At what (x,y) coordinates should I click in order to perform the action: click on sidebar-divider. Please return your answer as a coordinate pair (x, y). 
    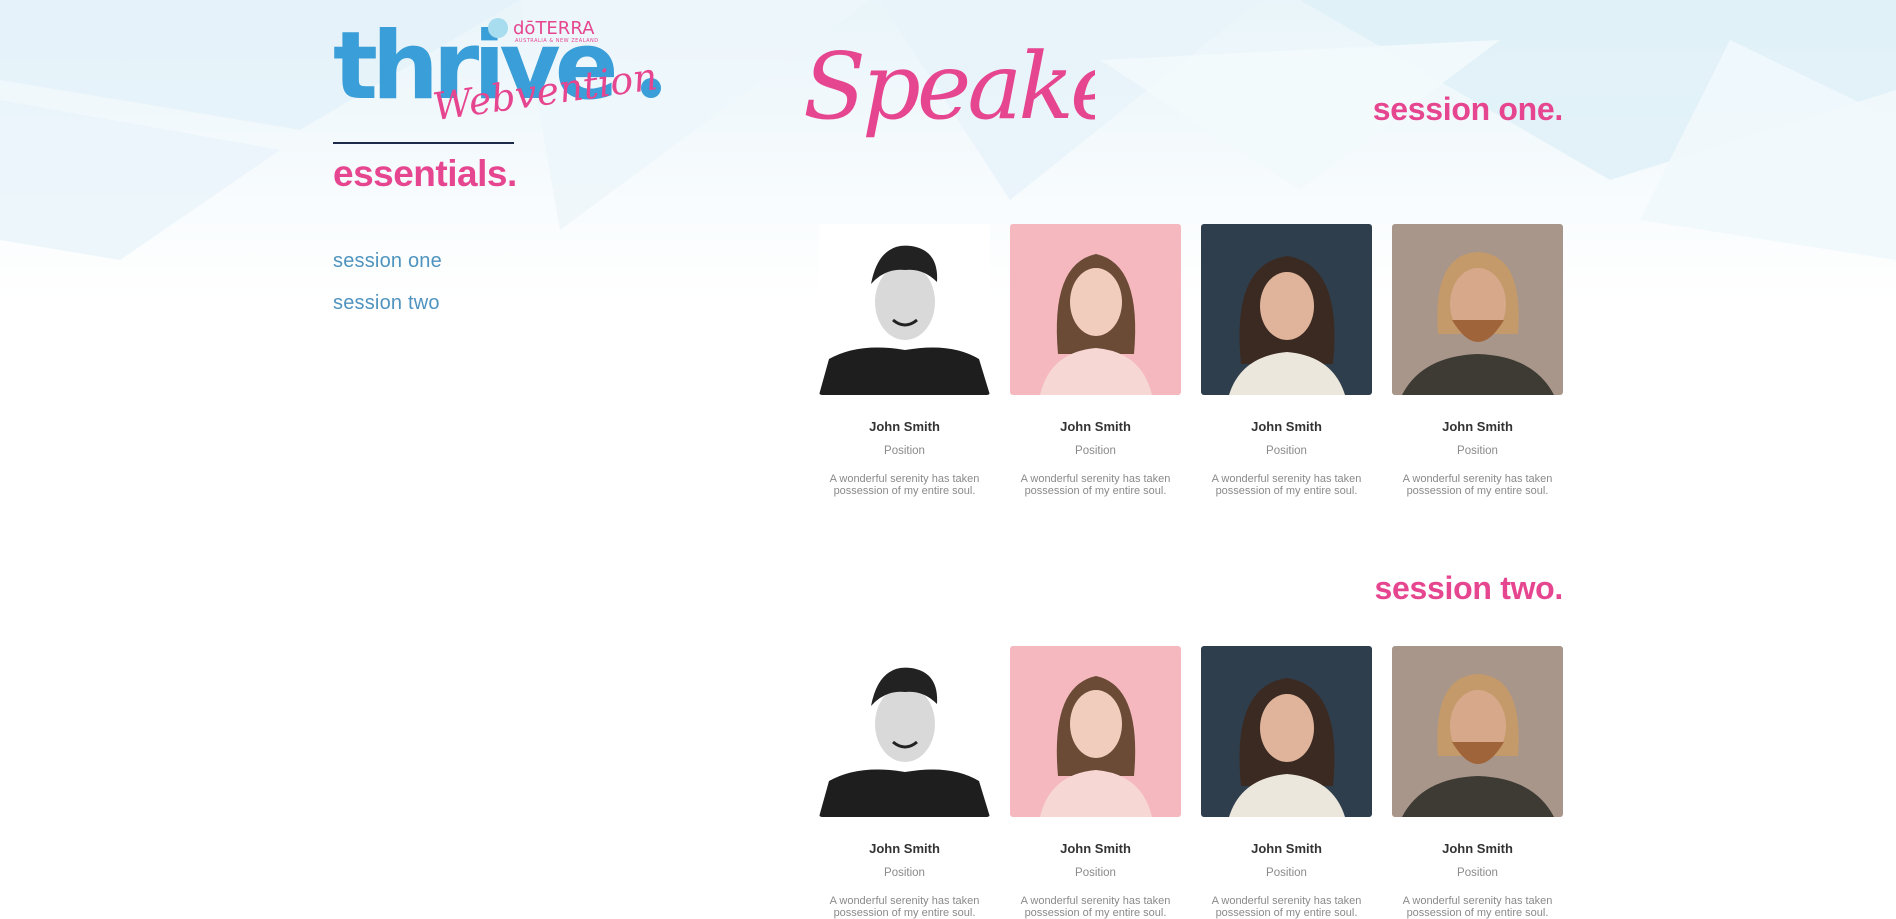
    Looking at the image, I should click on (423, 143).